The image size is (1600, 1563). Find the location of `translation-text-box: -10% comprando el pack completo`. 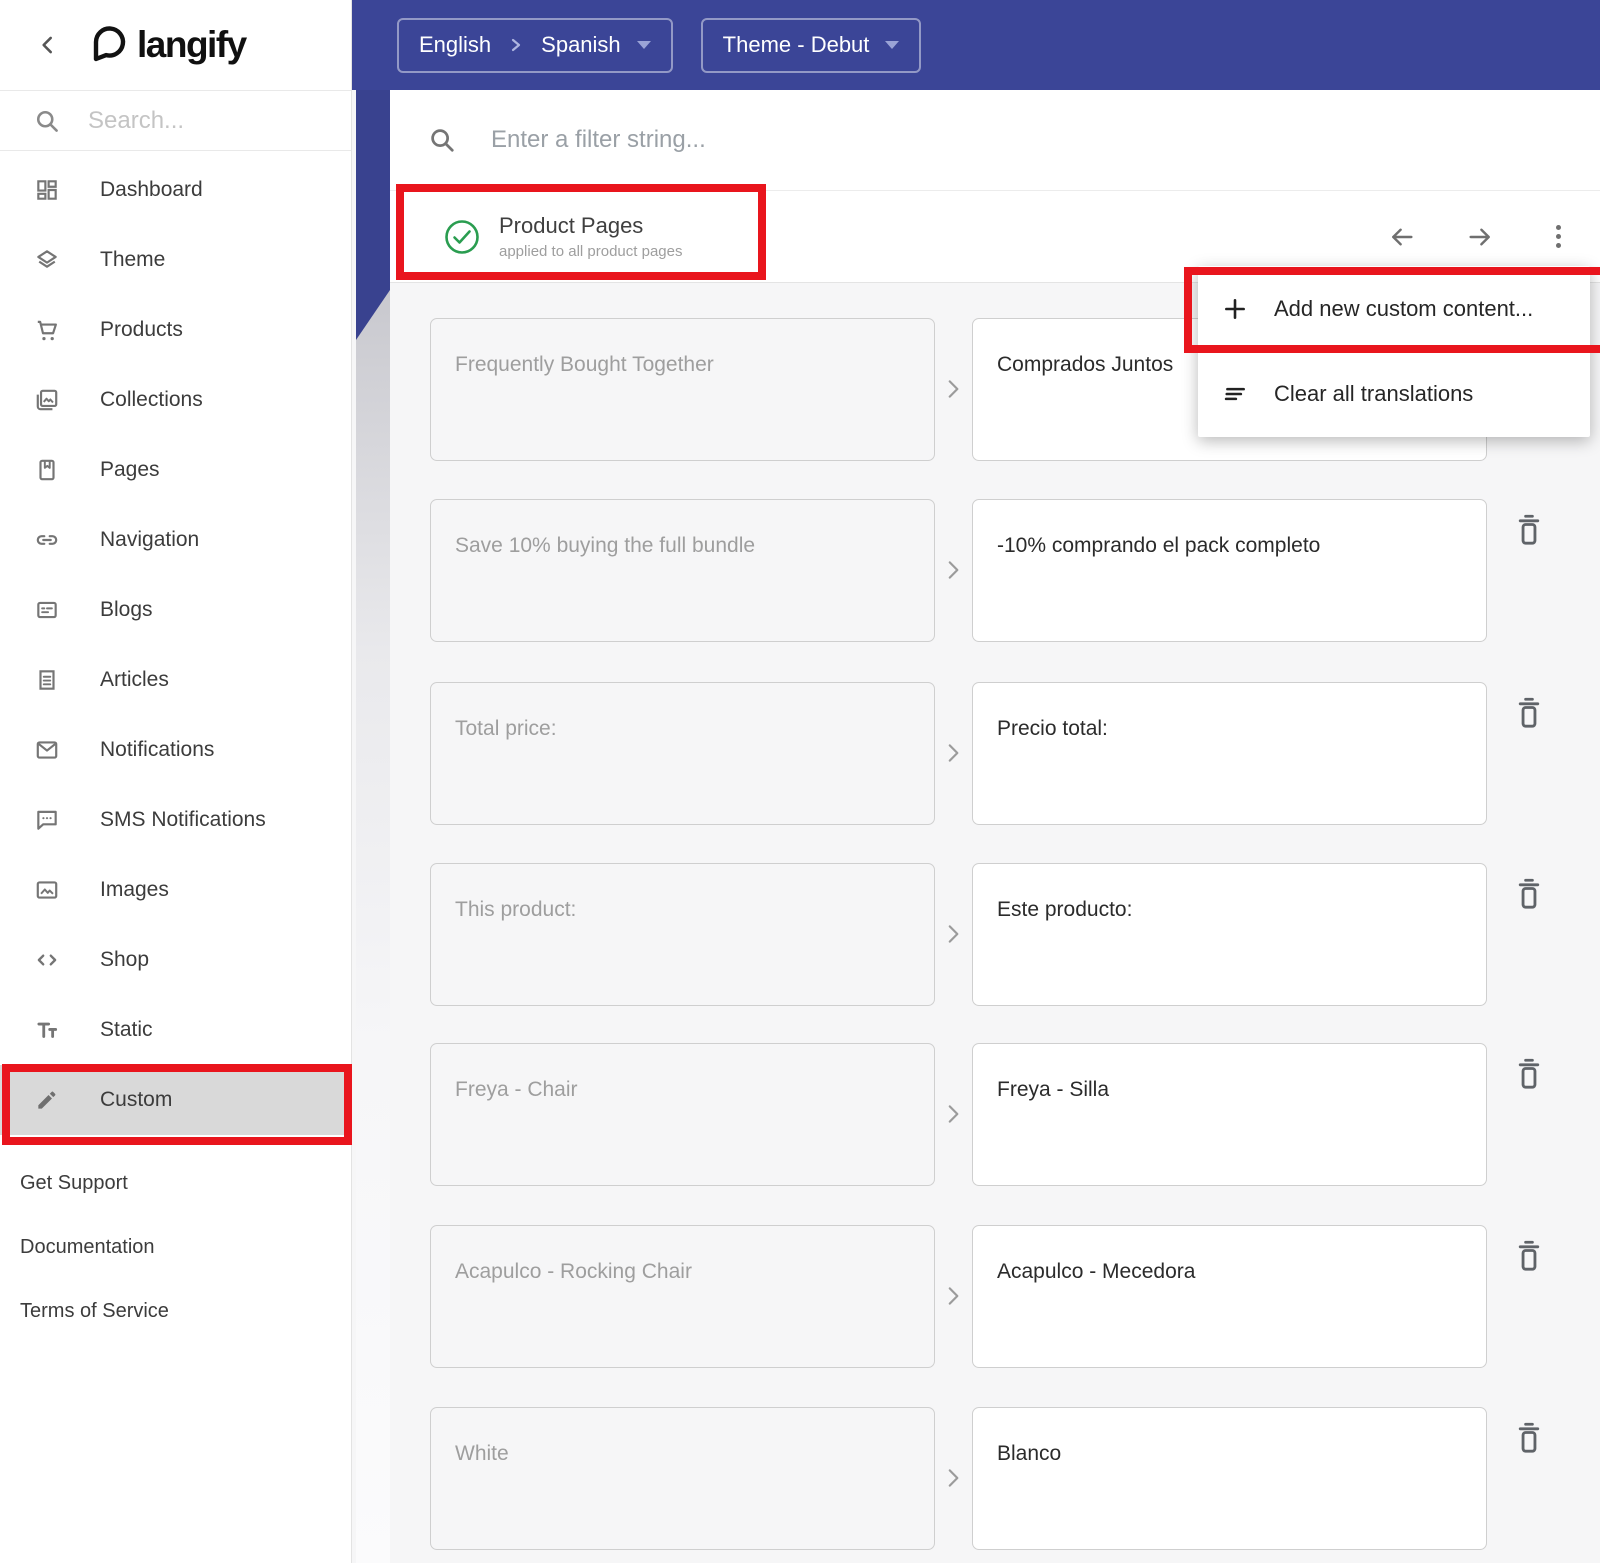

translation-text-box: -10% comprando el pack completo is located at coordinates (1229, 570).